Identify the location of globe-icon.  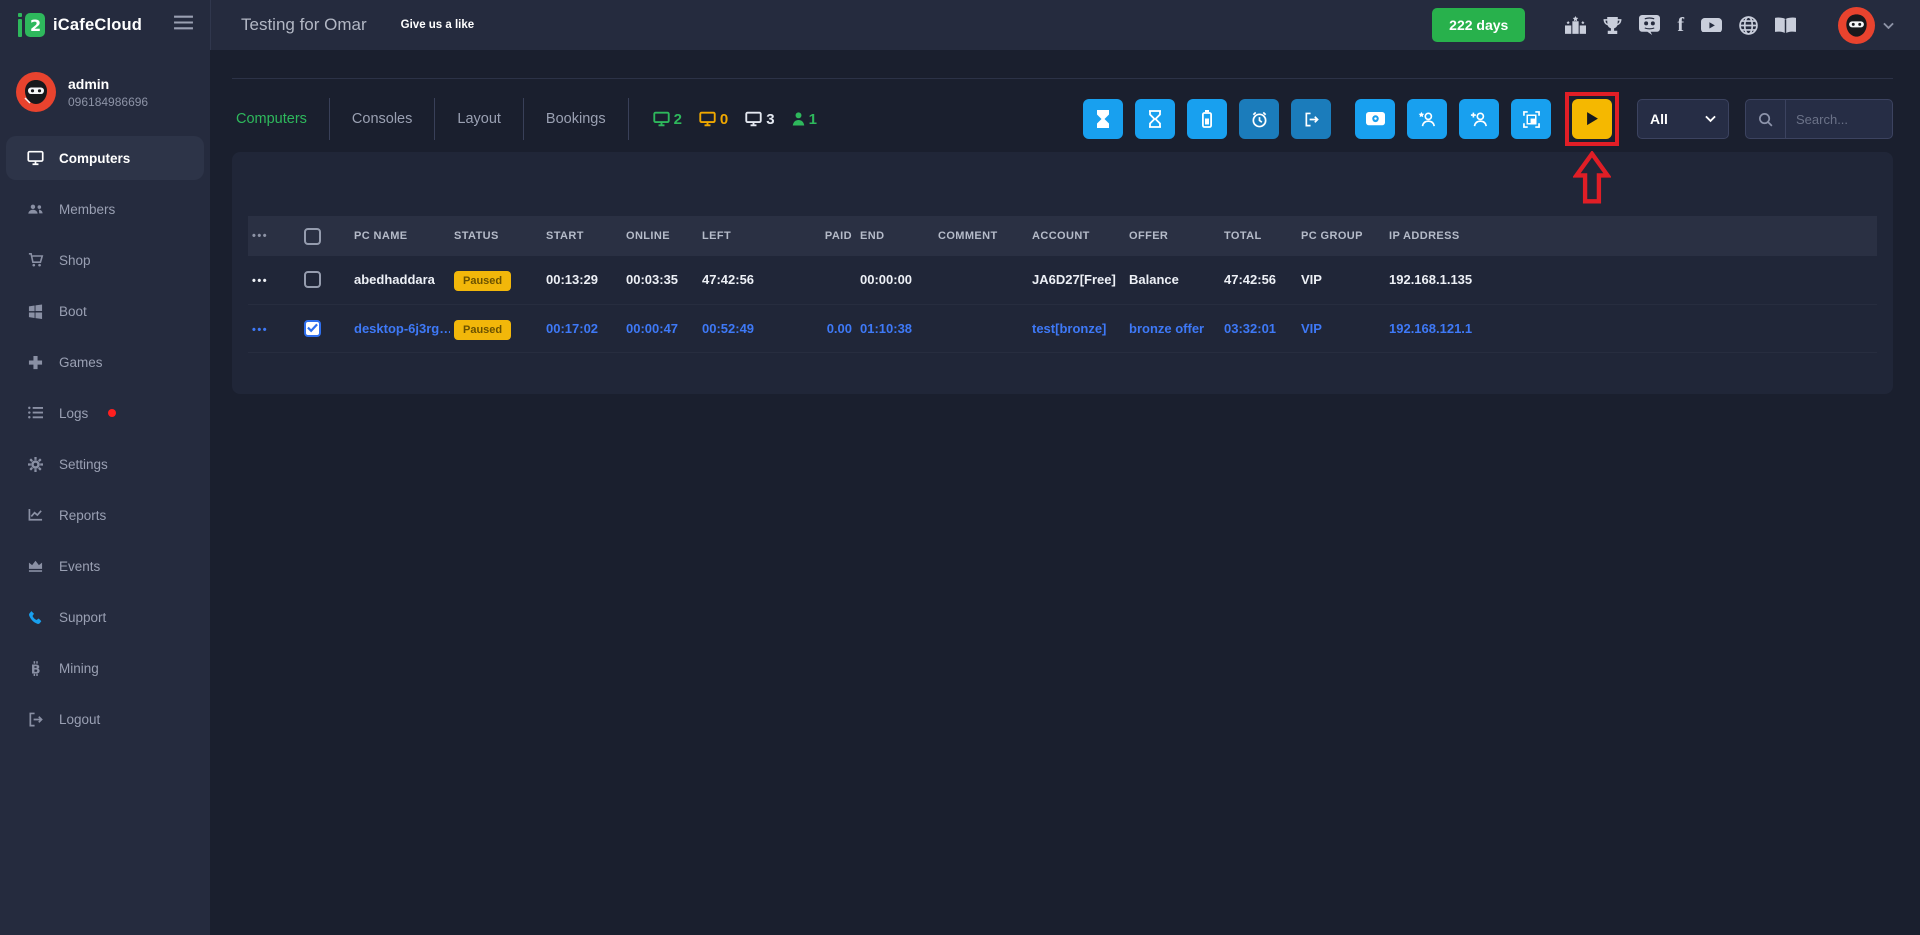
(1748, 25).